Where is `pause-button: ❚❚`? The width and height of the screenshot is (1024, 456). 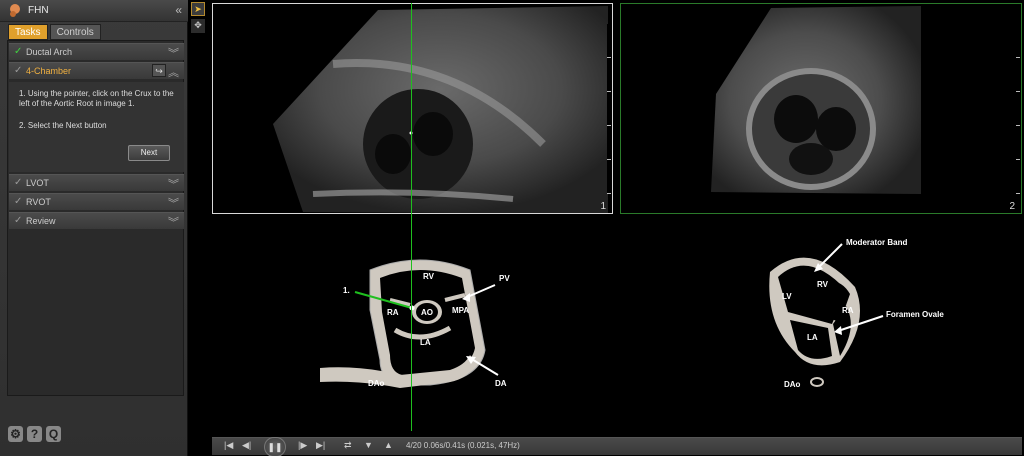
pause-button: ❚❚ is located at coordinates (275, 446).